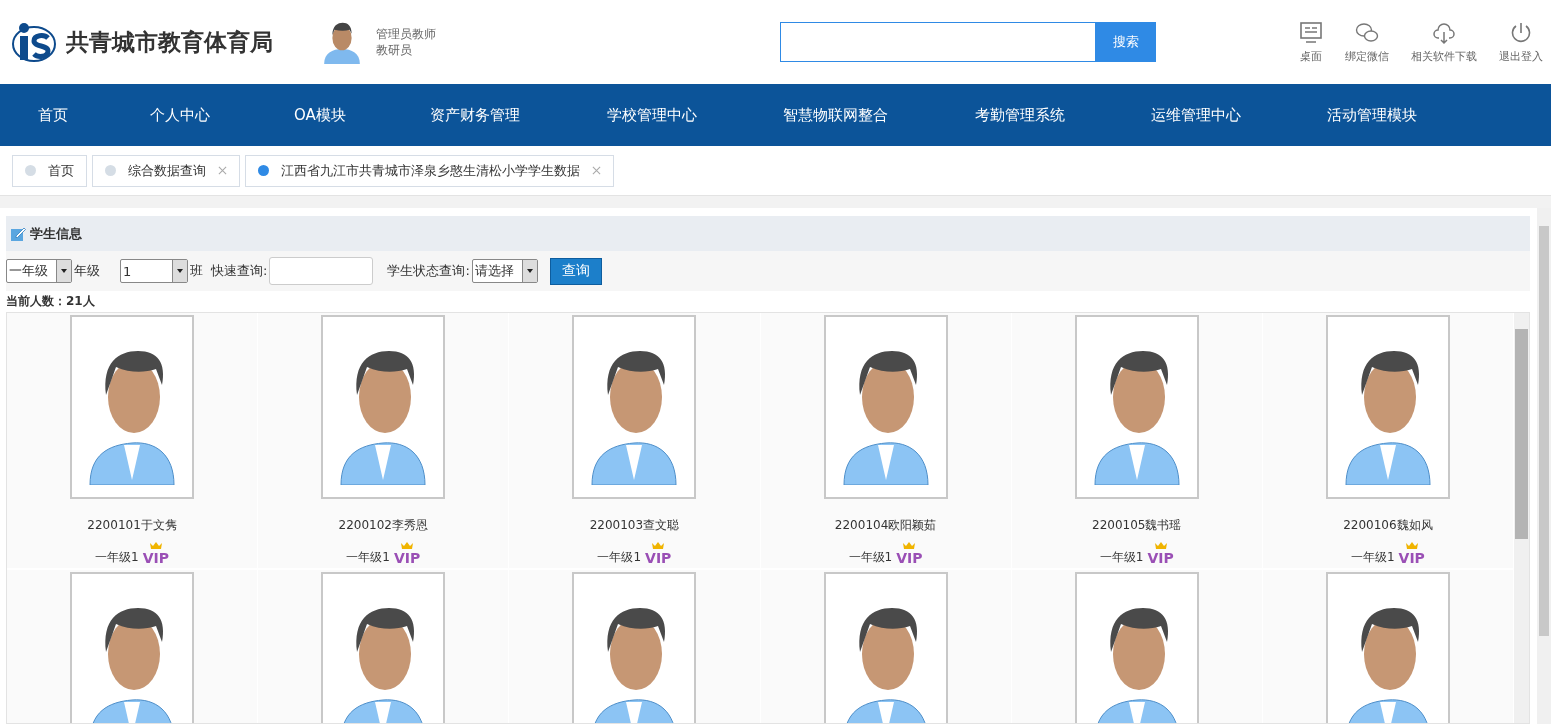 Image resolution: width=1551 pixels, height=724 pixels. Describe the element at coordinates (51, 301) in the screenshot. I see `student-count: 当前人数：21人` at that location.